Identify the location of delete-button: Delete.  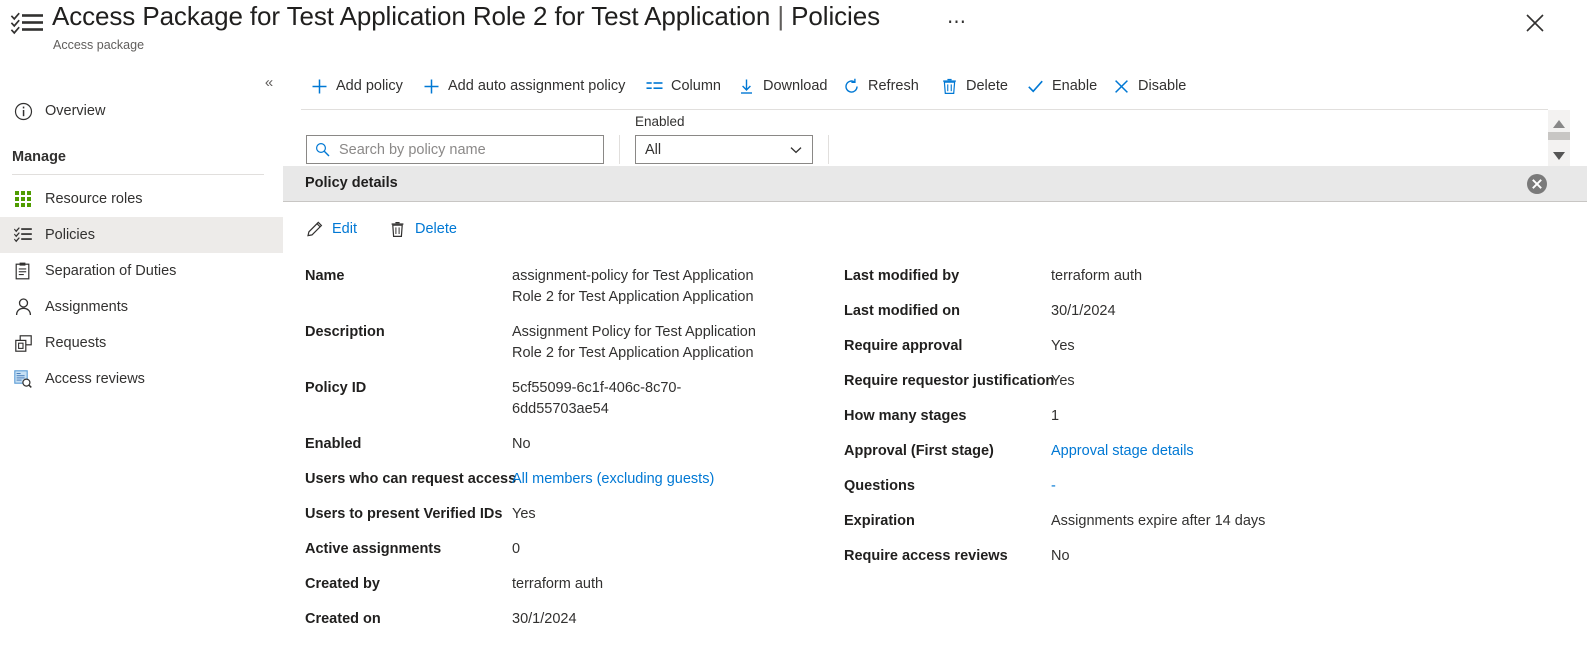
(974, 86).